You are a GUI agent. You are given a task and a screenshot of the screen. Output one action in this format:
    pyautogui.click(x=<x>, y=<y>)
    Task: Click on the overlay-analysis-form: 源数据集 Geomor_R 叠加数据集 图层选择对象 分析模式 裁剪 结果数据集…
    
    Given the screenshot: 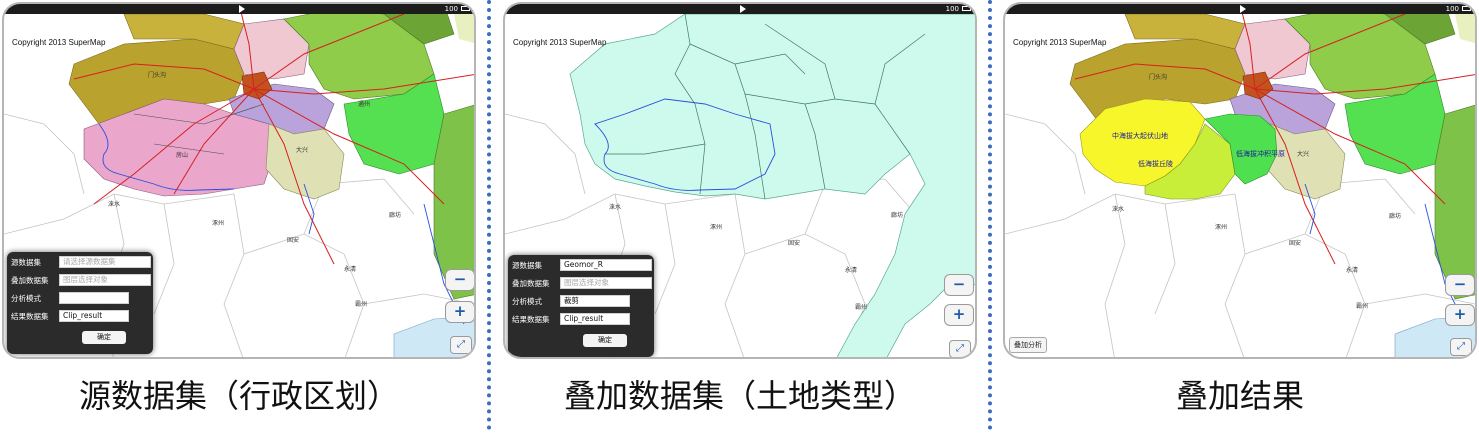 What is the action you would take?
    pyautogui.click(x=581, y=306)
    